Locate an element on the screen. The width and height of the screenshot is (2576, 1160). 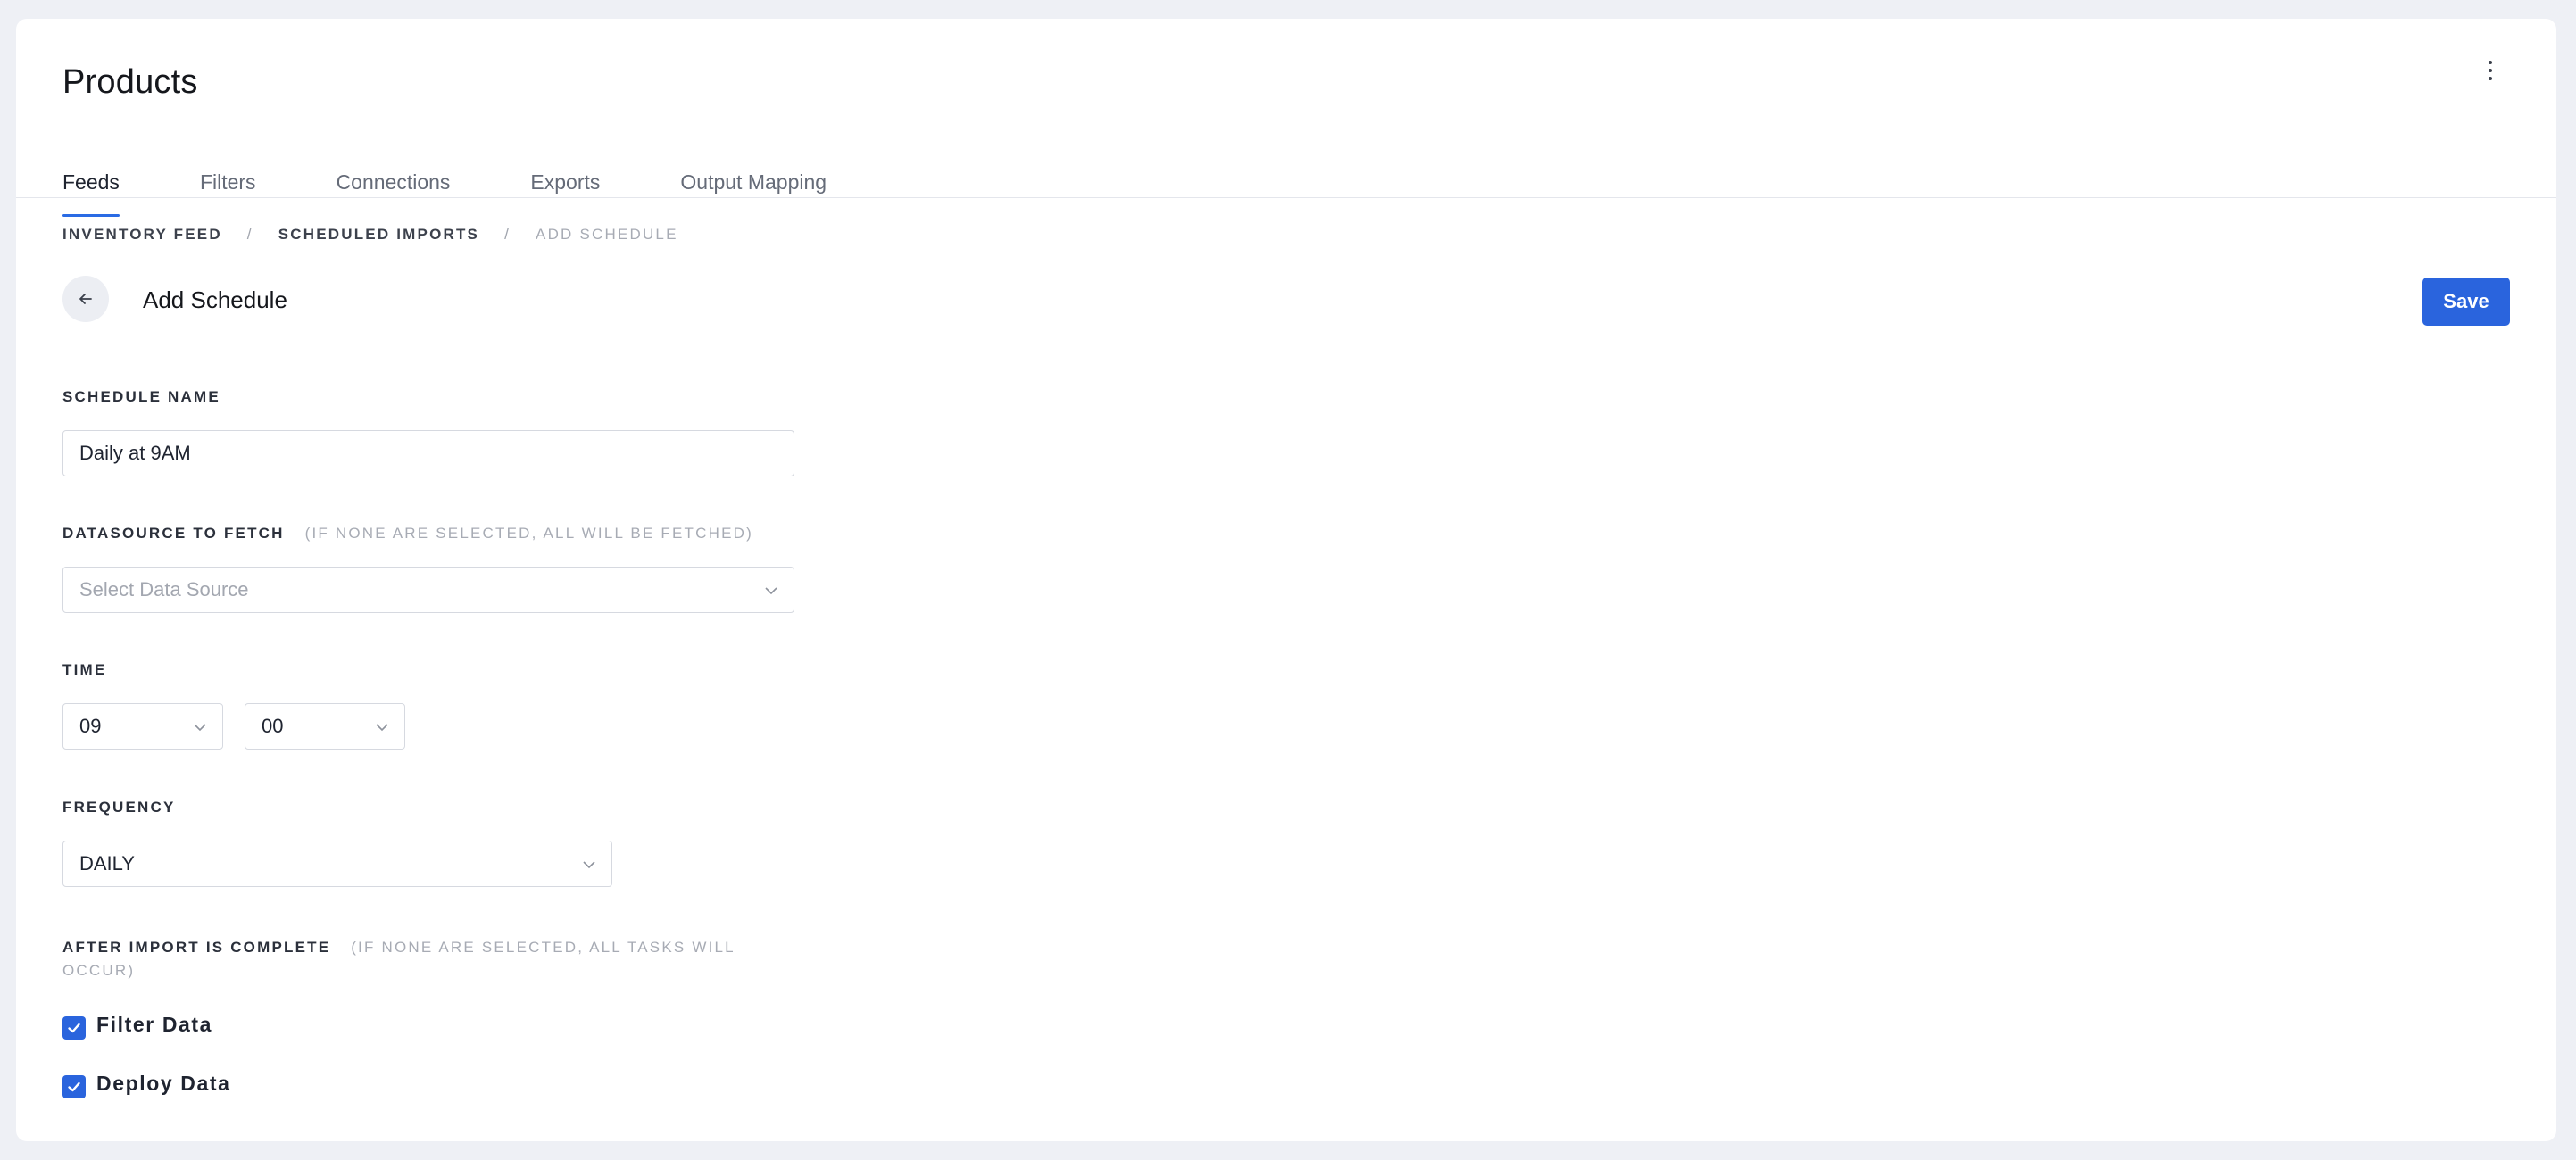
tab-output-mapping: Output Mapping is located at coordinates (753, 184).